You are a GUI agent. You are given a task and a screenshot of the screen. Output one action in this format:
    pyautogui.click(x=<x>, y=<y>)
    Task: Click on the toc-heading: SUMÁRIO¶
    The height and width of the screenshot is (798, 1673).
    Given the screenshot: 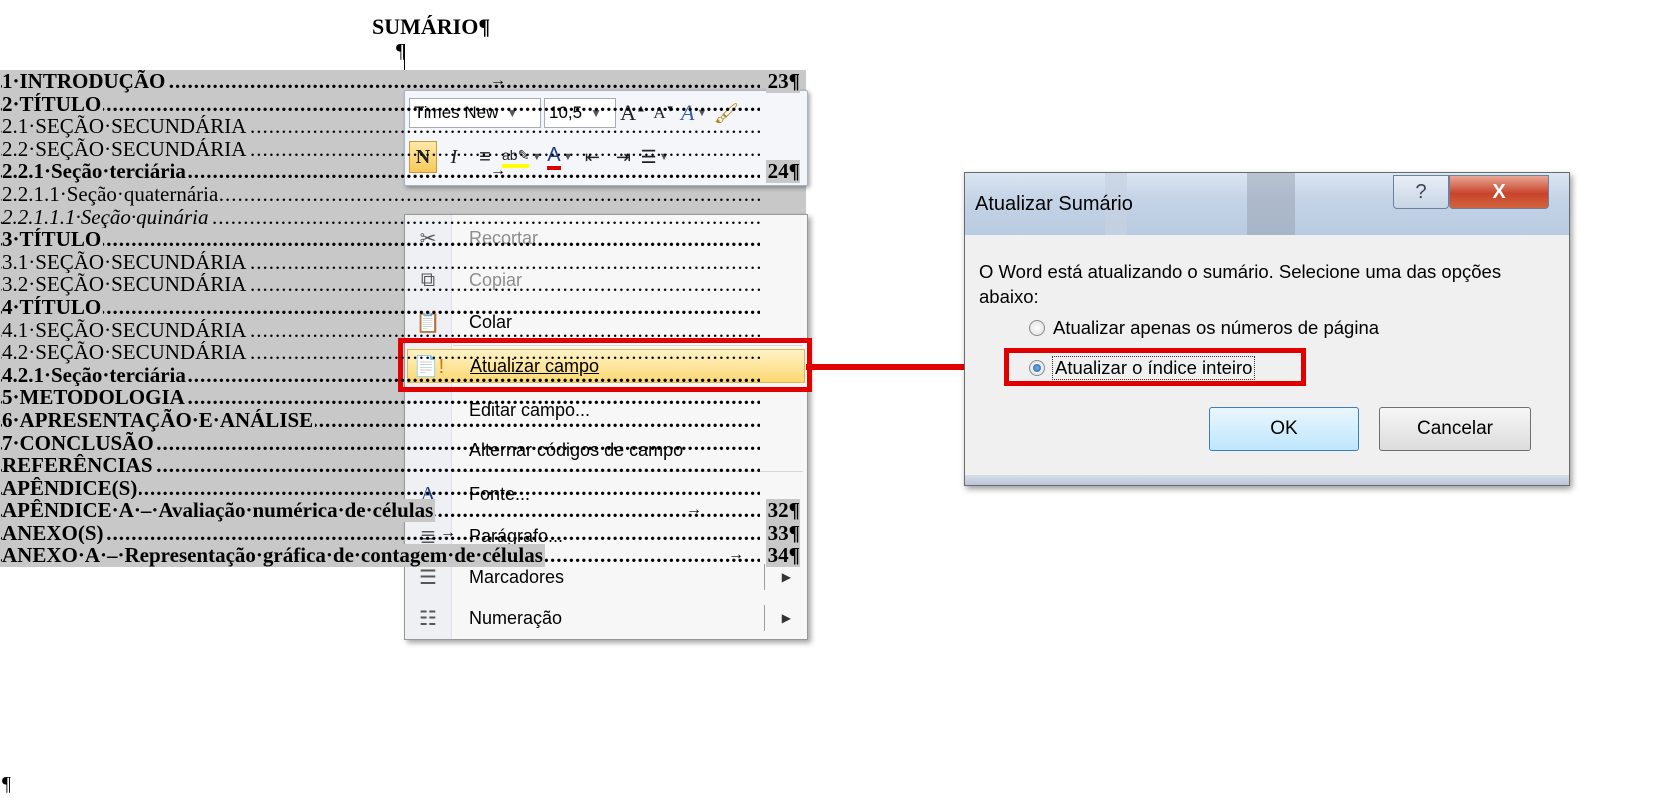 What is the action you would take?
    pyautogui.click(x=431, y=26)
    